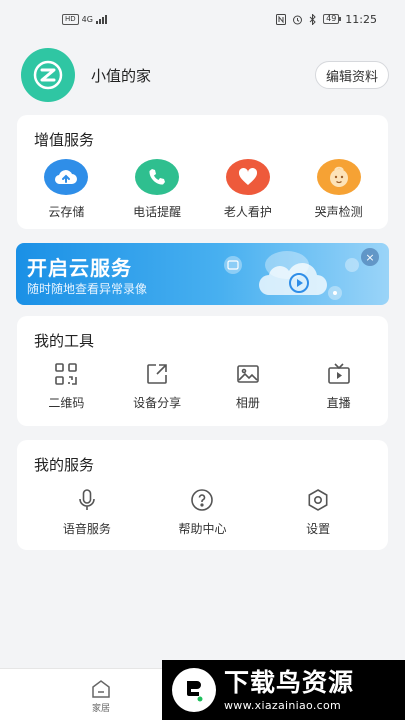  What do you see at coordinates (338, 373) in the screenshot?
I see `live-tv-icon` at bounding box center [338, 373].